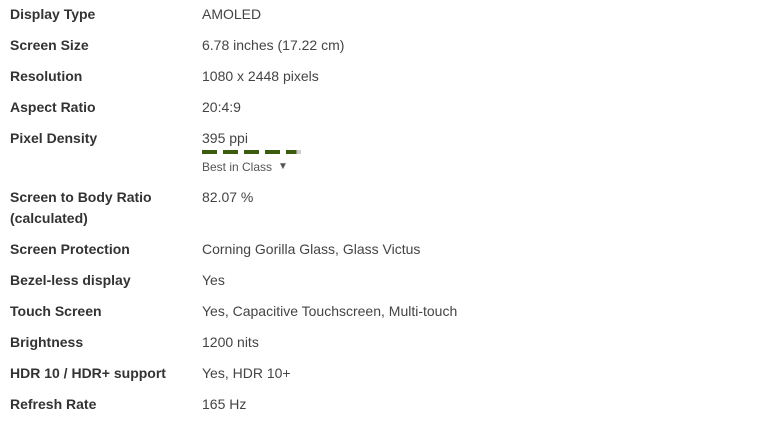 This screenshot has width=782, height=426. What do you see at coordinates (228, 197) in the screenshot?
I see `spec-value: 82.07 %` at bounding box center [228, 197].